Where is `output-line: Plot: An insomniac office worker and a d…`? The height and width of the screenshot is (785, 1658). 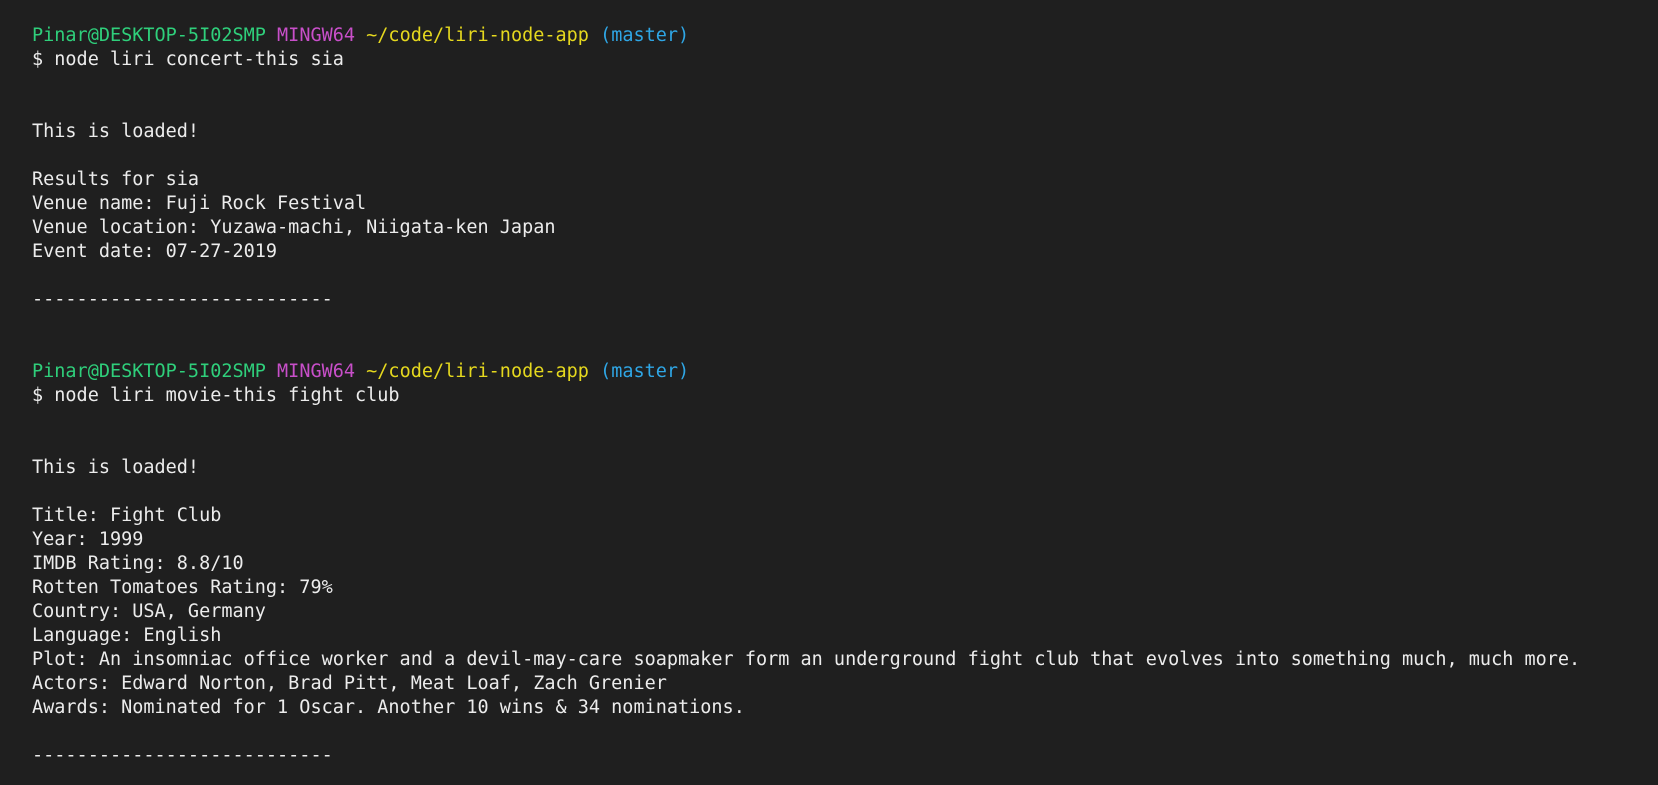 output-line: Plot: An insomniac office worker and a d… is located at coordinates (806, 659).